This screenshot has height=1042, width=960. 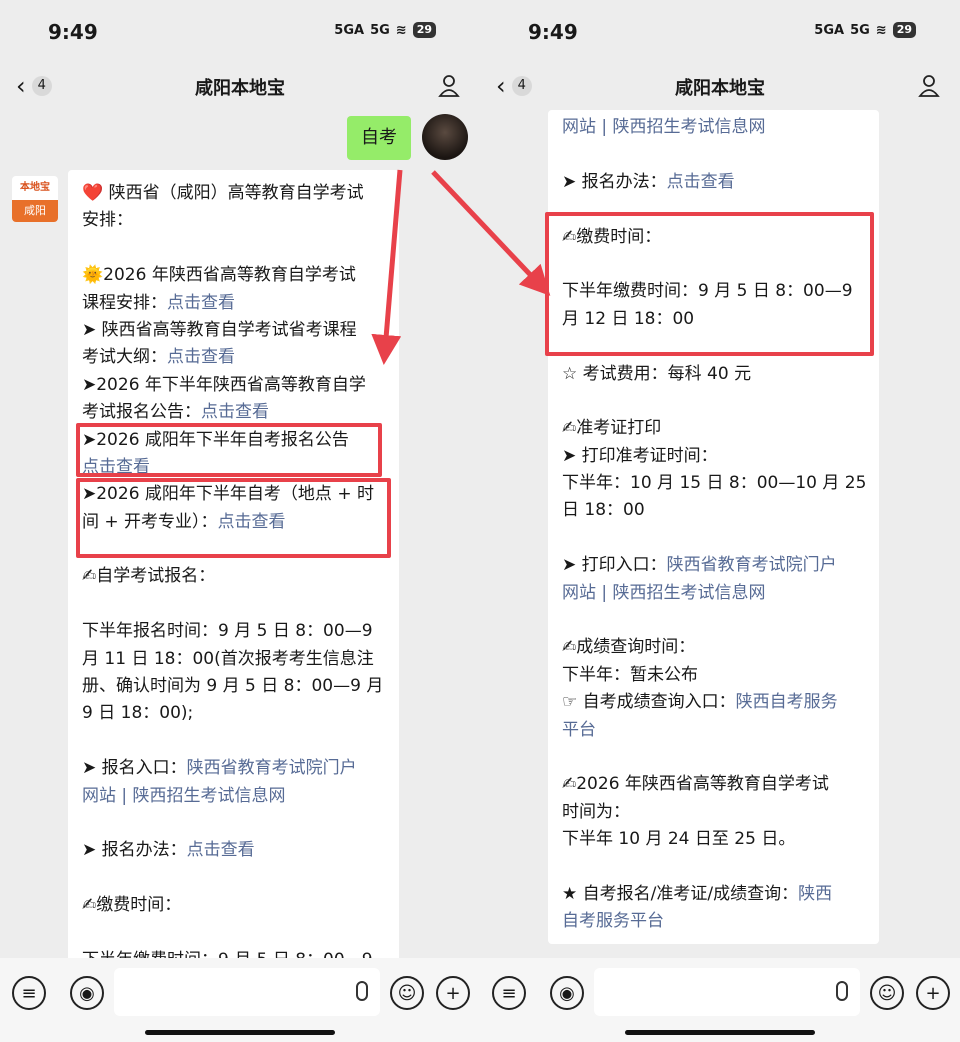 I want to click on home-indicator-right, so click(x=720, y=1032).